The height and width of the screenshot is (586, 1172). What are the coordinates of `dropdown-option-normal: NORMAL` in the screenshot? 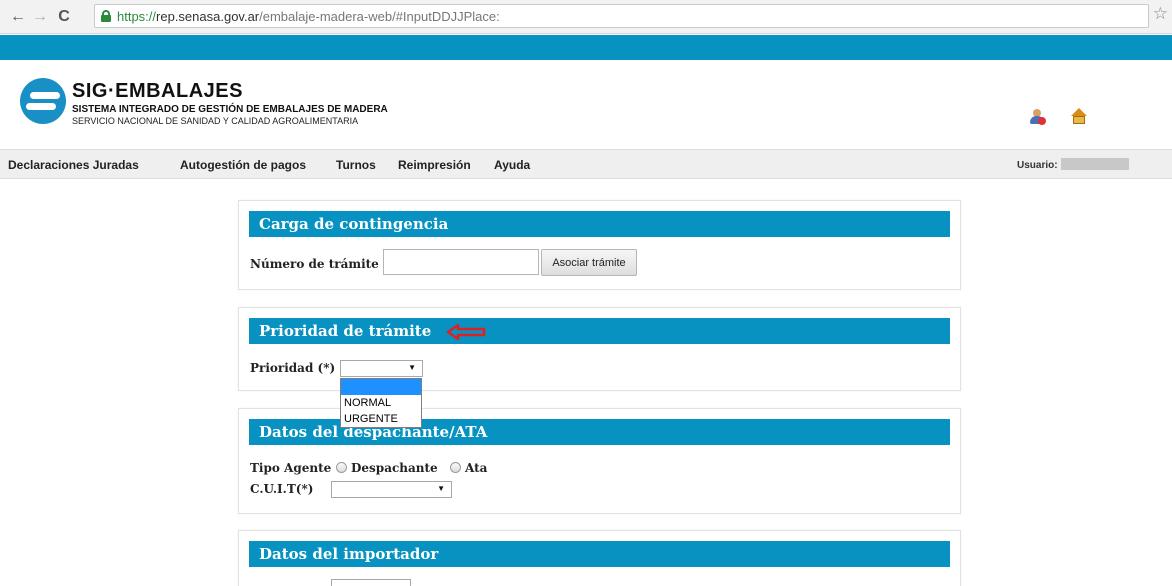 It's located at (381, 403).